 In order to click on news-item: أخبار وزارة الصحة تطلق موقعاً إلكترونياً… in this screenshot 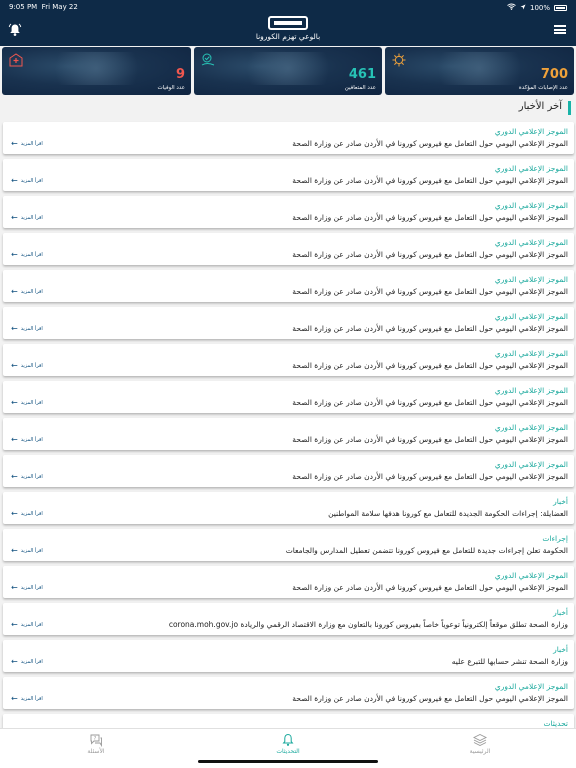, I will do `click(288, 619)`.